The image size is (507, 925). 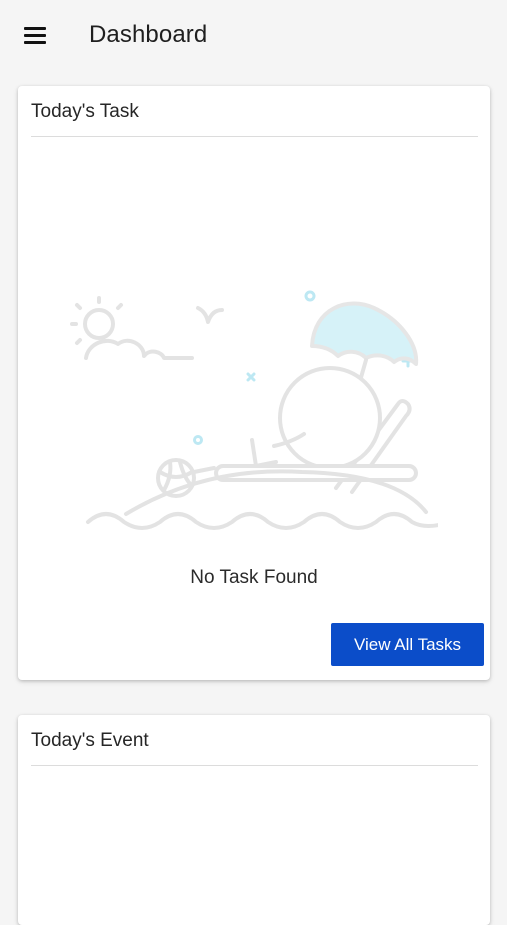 I want to click on hamburger-menu-icon, so click(x=35, y=35).